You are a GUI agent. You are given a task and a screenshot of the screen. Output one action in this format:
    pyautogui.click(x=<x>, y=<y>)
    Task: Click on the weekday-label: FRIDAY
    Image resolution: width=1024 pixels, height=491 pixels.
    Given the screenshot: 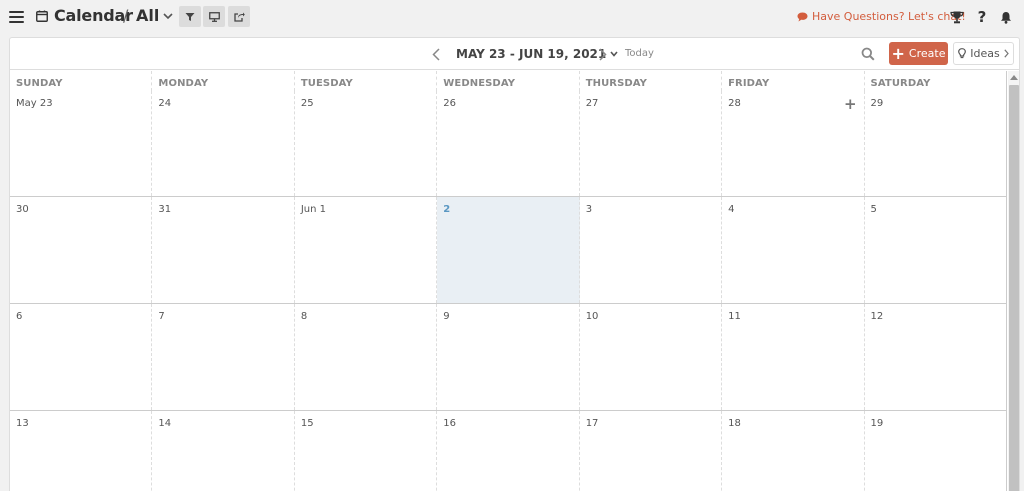 What is the action you would take?
    pyautogui.click(x=749, y=83)
    